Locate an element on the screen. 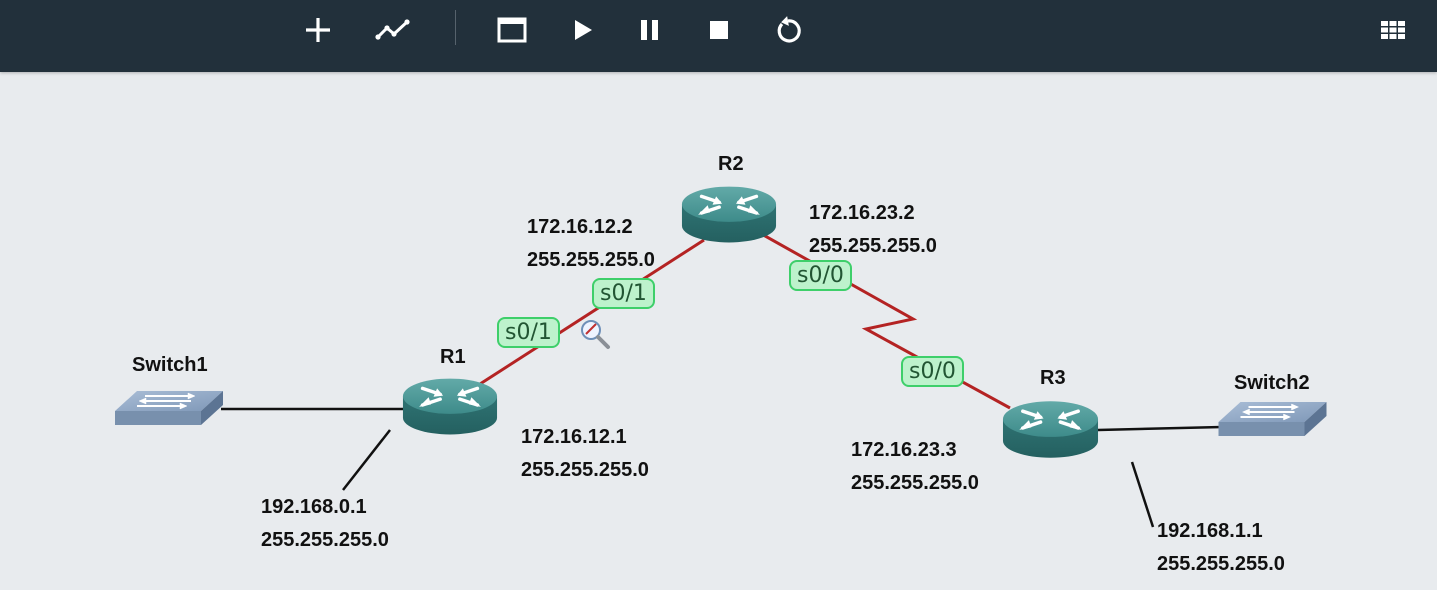 This screenshot has width=1437, height=590. address-note-r3-wan: 172.16.23.3 255.255.255.0 is located at coordinates (915, 467).